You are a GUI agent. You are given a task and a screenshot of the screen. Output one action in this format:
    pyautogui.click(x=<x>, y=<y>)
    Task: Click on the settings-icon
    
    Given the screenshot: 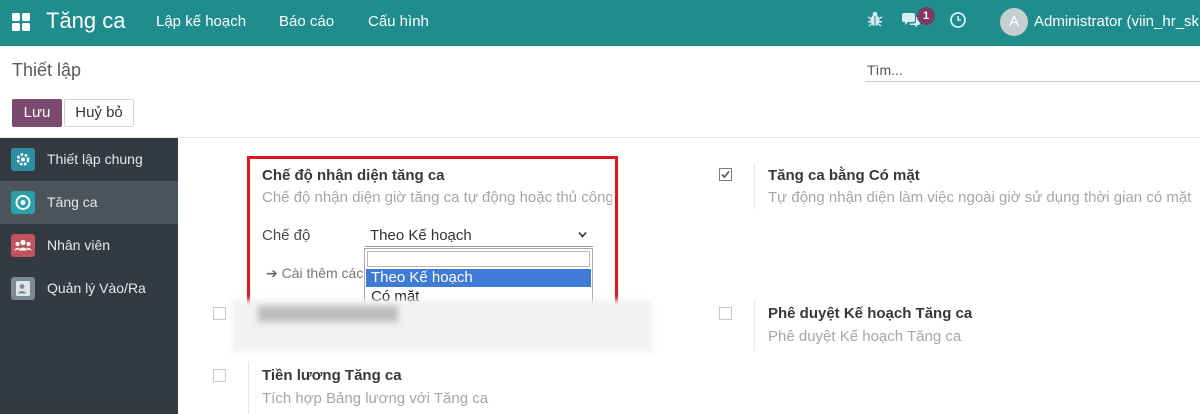 What is the action you would take?
    pyautogui.click(x=23, y=159)
    